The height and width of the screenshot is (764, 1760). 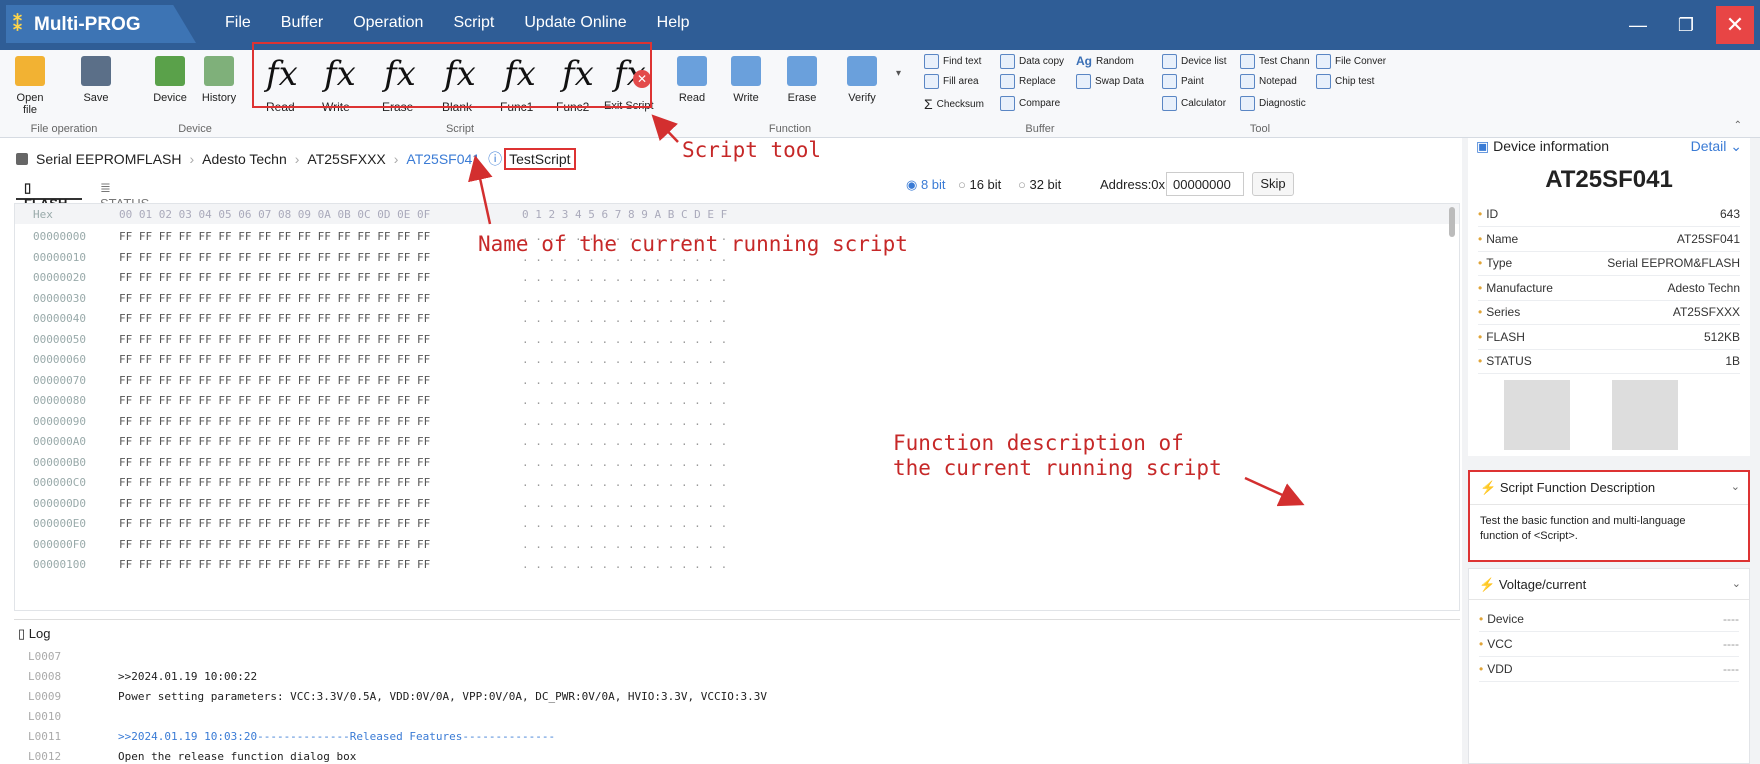 What do you see at coordinates (1686, 25) in the screenshot?
I see `restore-icon: ❐` at bounding box center [1686, 25].